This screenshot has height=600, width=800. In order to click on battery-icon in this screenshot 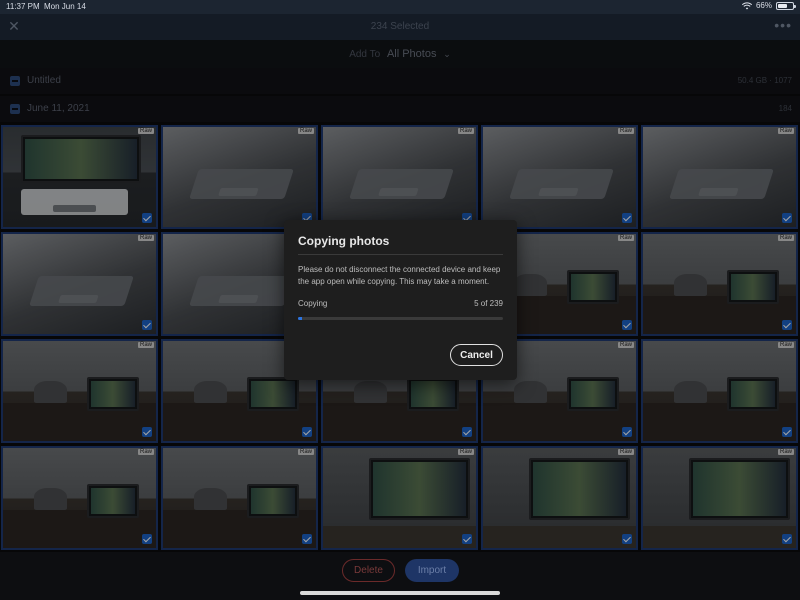, I will do `click(786, 5)`.